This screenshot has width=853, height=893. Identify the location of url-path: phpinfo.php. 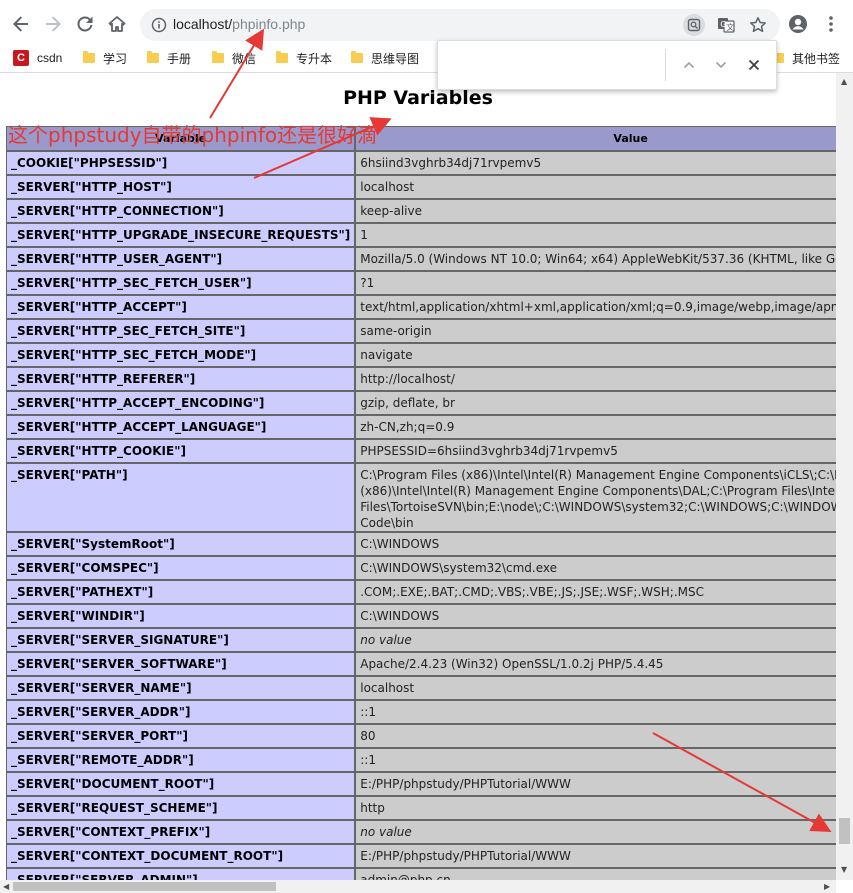
(269, 24).